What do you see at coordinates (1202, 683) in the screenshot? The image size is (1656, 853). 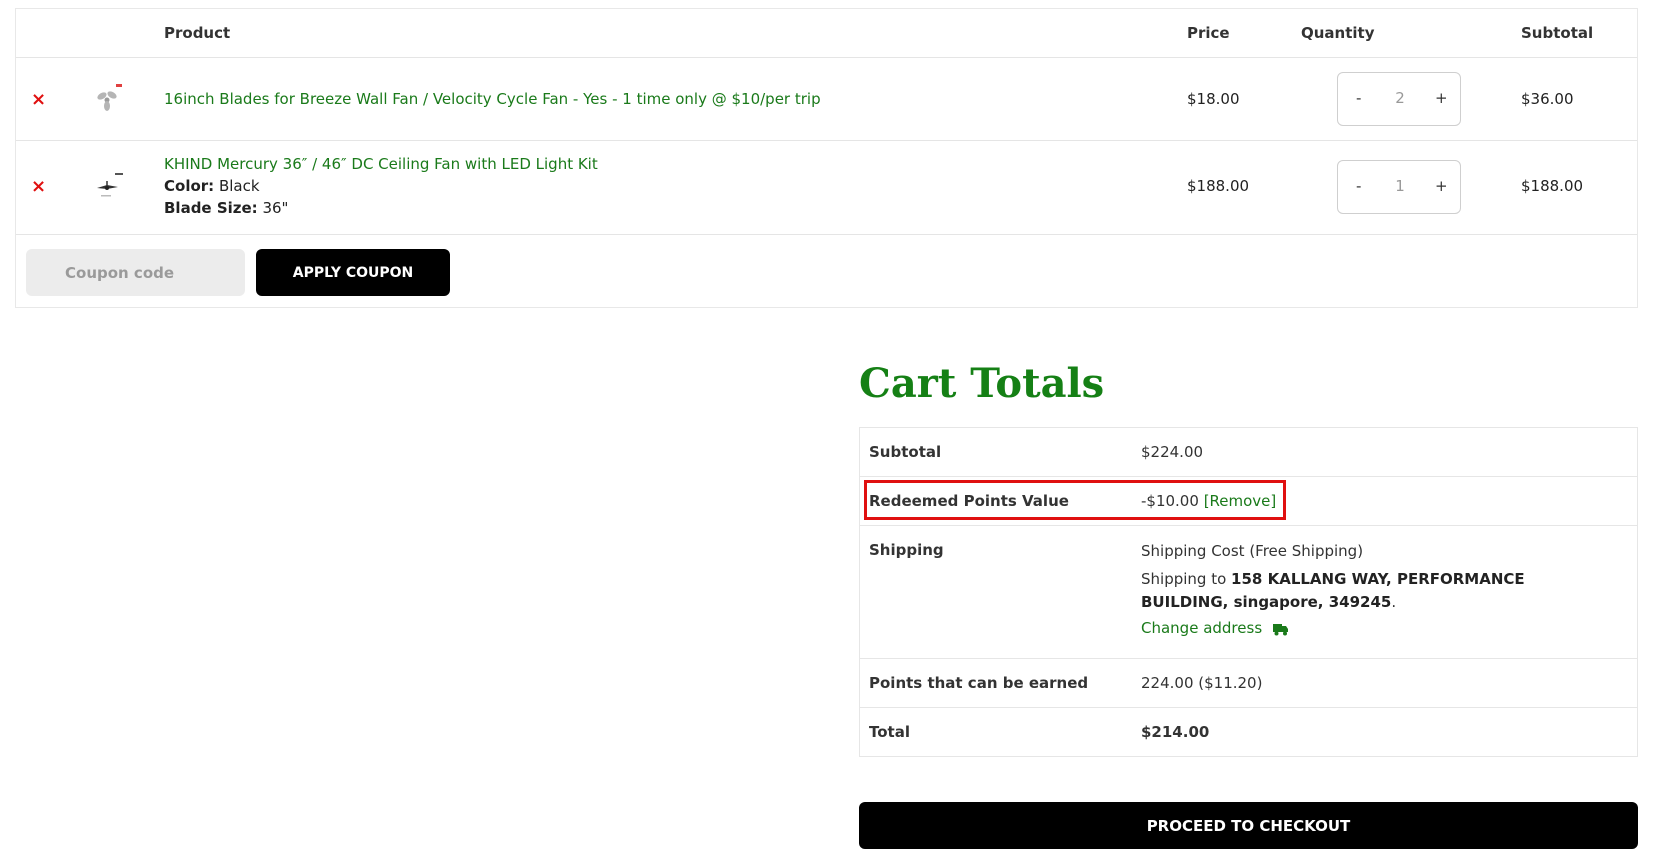 I see `points-earned-value: 224.00 ($11.20)` at bounding box center [1202, 683].